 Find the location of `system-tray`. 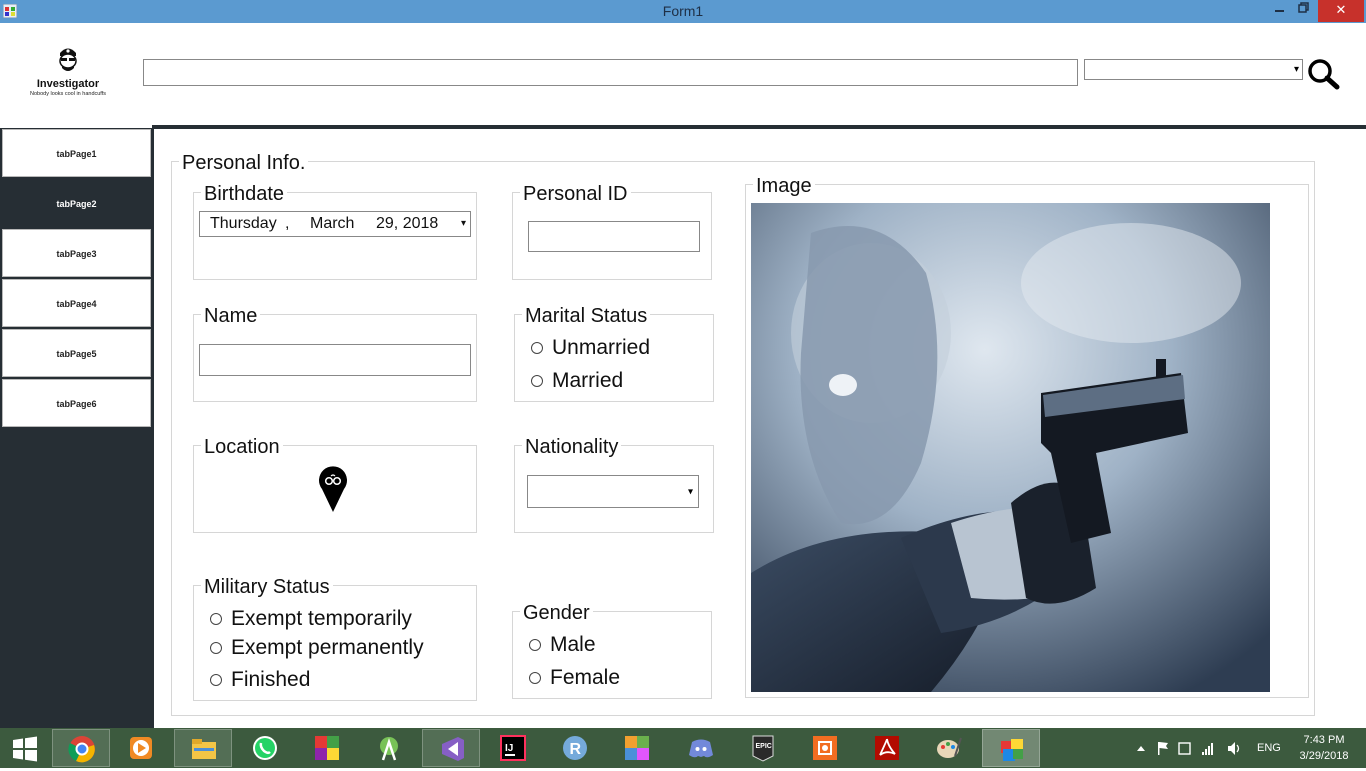

system-tray is located at coordinates (1195, 748).